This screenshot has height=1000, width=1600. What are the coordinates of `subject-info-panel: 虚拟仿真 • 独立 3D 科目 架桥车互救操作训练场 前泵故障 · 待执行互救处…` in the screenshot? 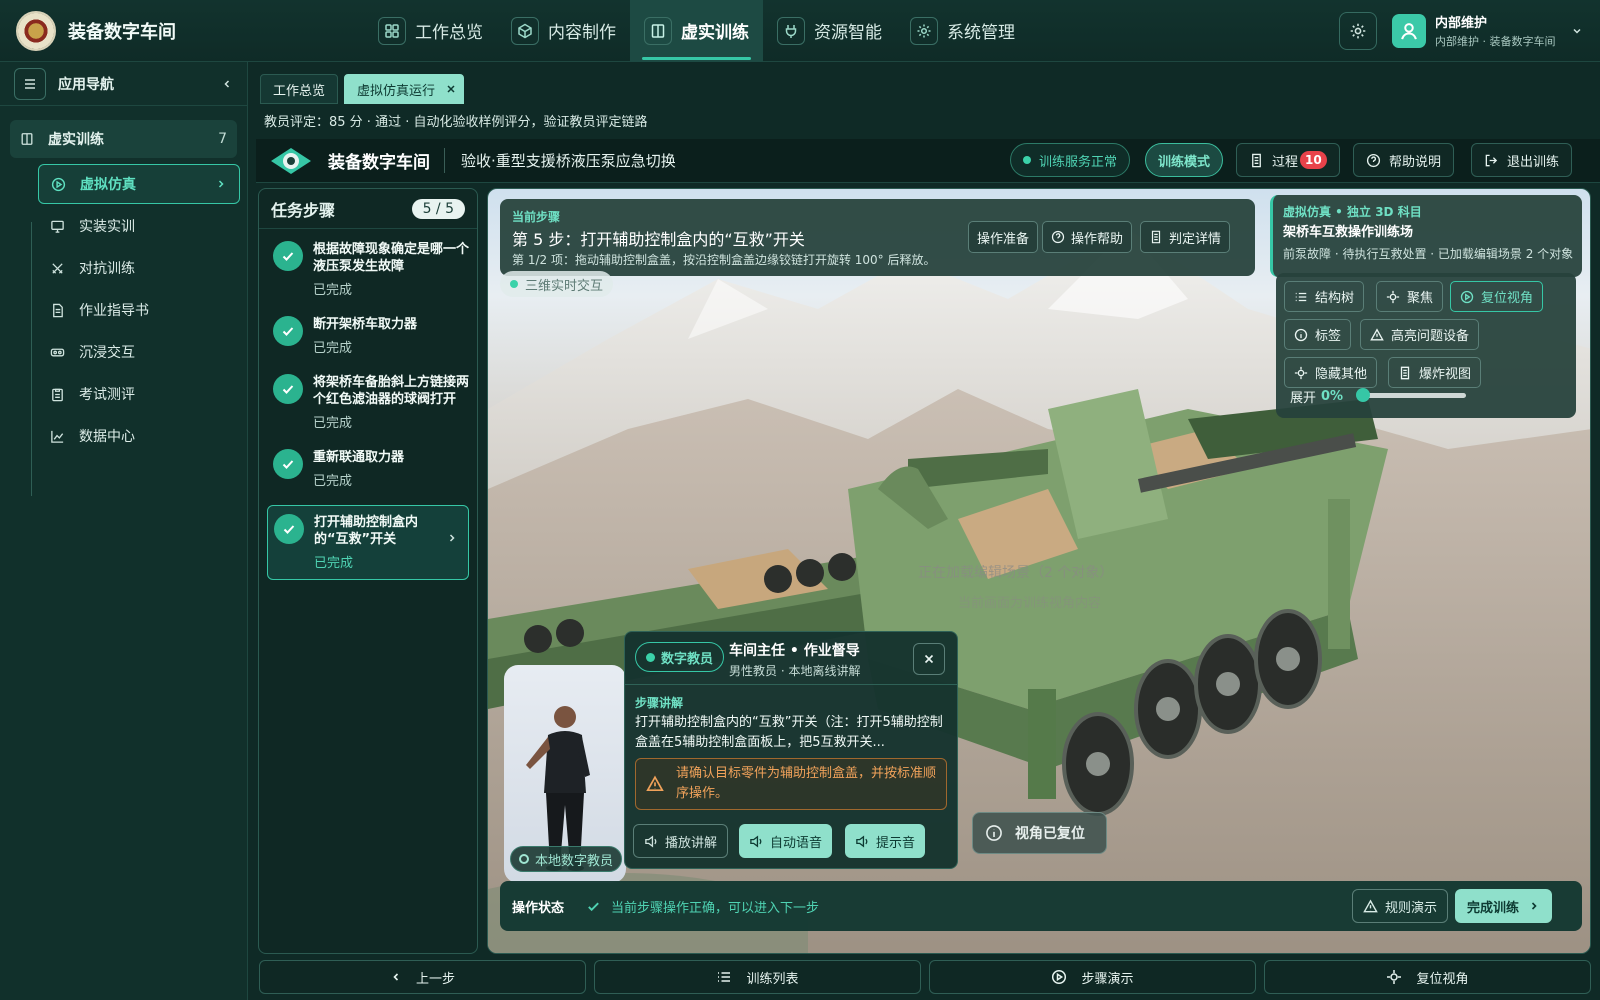 It's located at (1426, 236).